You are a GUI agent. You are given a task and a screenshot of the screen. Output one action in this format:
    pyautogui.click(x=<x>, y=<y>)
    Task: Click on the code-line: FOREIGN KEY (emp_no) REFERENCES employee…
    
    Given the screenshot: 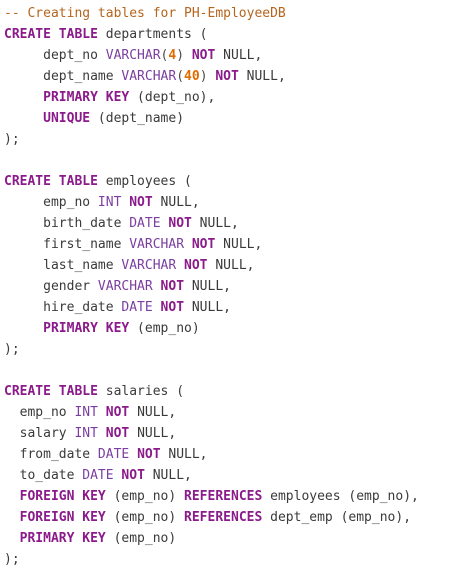 What is the action you would take?
    pyautogui.click(x=232, y=496)
    